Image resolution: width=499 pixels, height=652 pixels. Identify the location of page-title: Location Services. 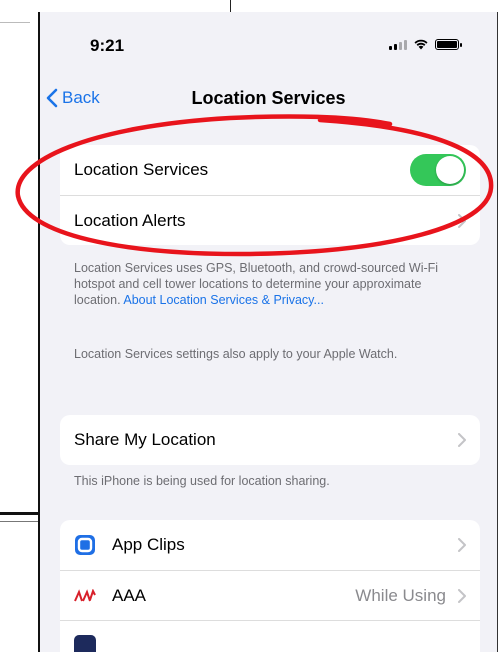
(268, 98).